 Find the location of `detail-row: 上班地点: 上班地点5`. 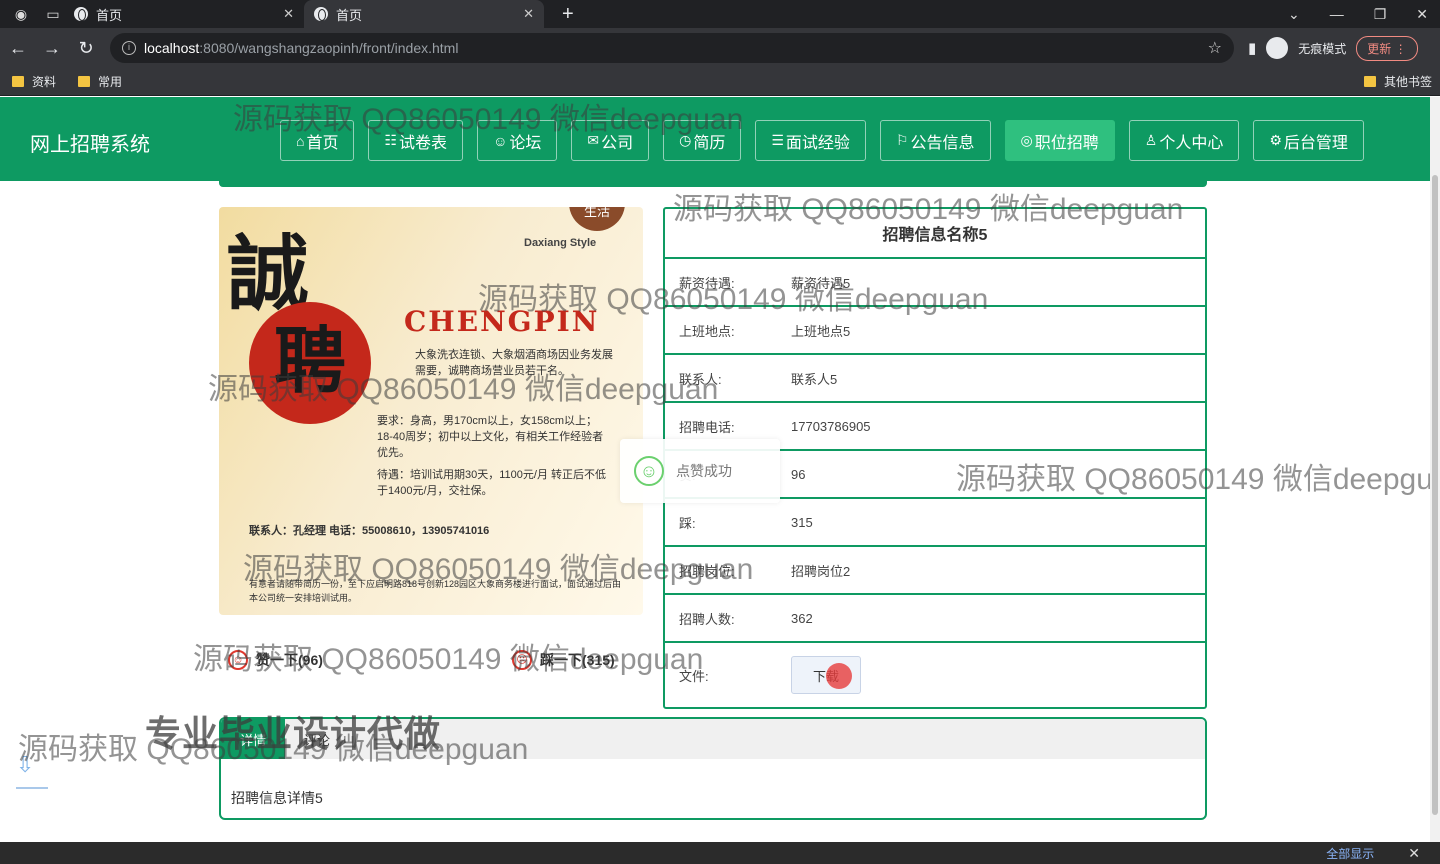

detail-row: 上班地点: 上班地点5 is located at coordinates (935, 331).